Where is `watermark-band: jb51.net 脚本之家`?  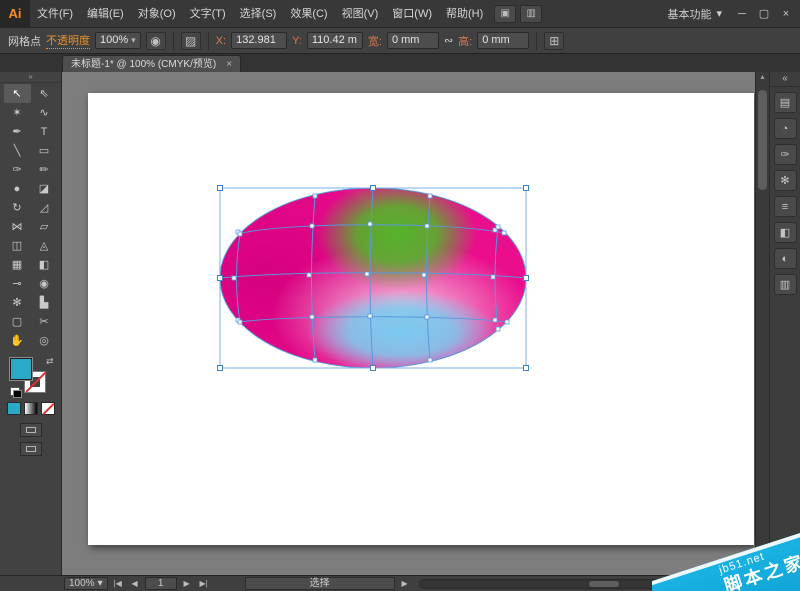 watermark-band: jb51.net 脚本之家 is located at coordinates (726, 560).